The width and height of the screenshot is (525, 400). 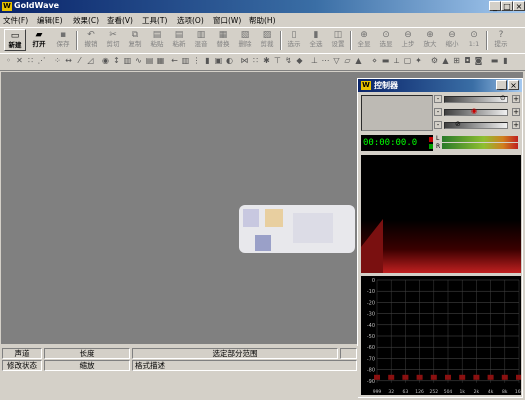 I want to click on effect-icon: ⟂, so click(x=396, y=61).